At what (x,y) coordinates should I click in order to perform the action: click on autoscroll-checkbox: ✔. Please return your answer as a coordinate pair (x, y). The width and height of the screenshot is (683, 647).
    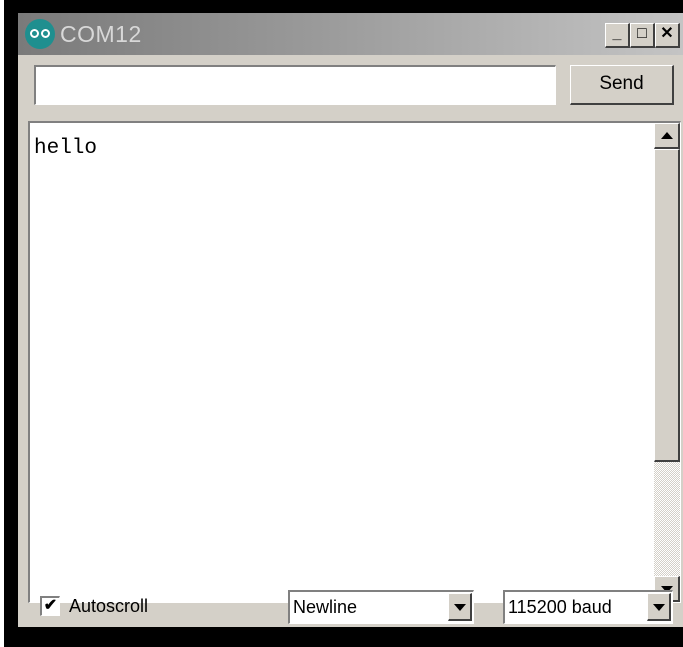
    Looking at the image, I should click on (50, 606).